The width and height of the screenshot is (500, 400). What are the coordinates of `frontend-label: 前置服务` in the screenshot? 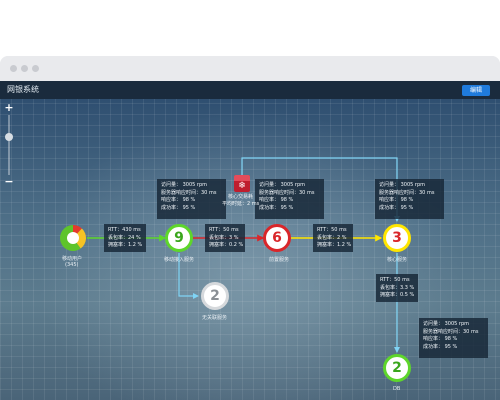 It's located at (279, 260).